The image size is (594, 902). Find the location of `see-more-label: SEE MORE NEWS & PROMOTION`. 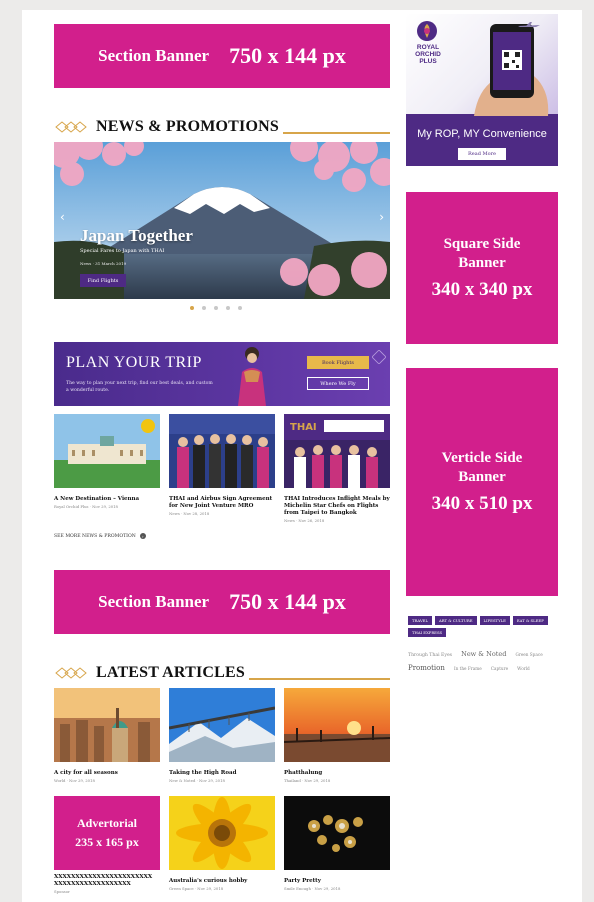

see-more-label: SEE MORE NEWS & PROMOTION is located at coordinates (95, 536).